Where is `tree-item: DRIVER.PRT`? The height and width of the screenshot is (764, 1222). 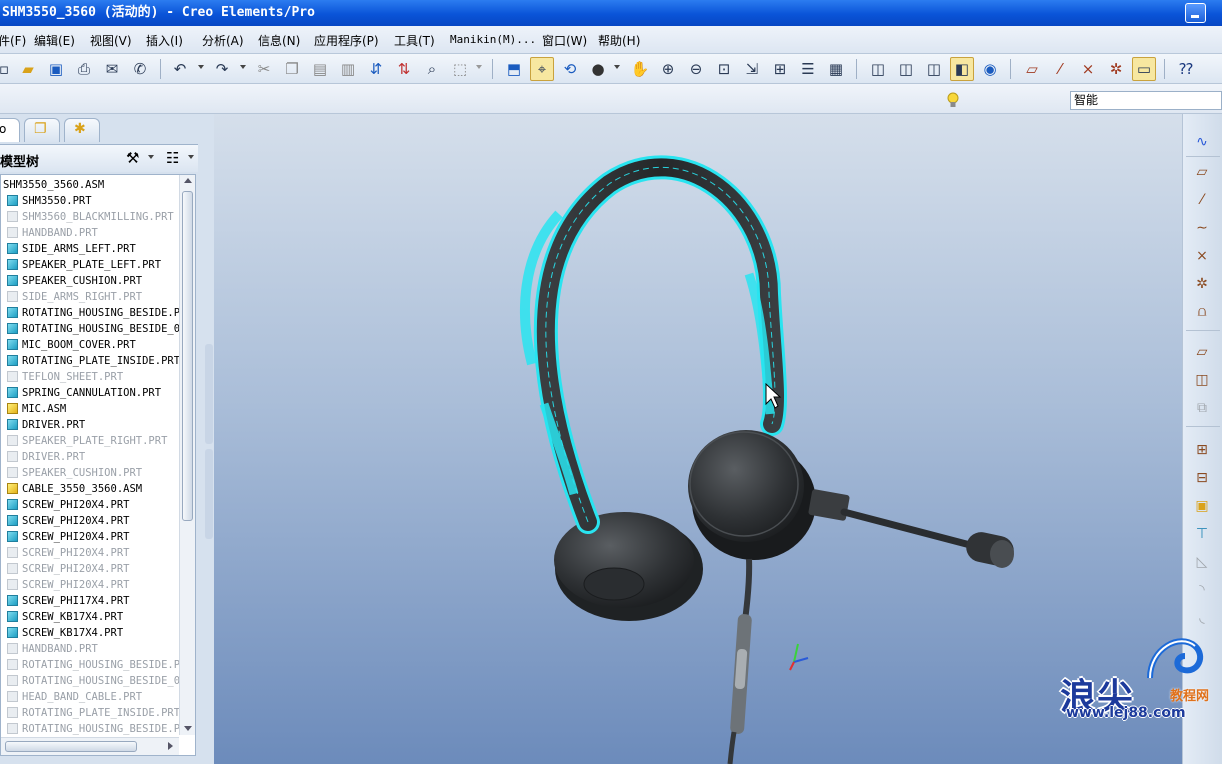 tree-item: DRIVER.PRT is located at coordinates (90, 425).